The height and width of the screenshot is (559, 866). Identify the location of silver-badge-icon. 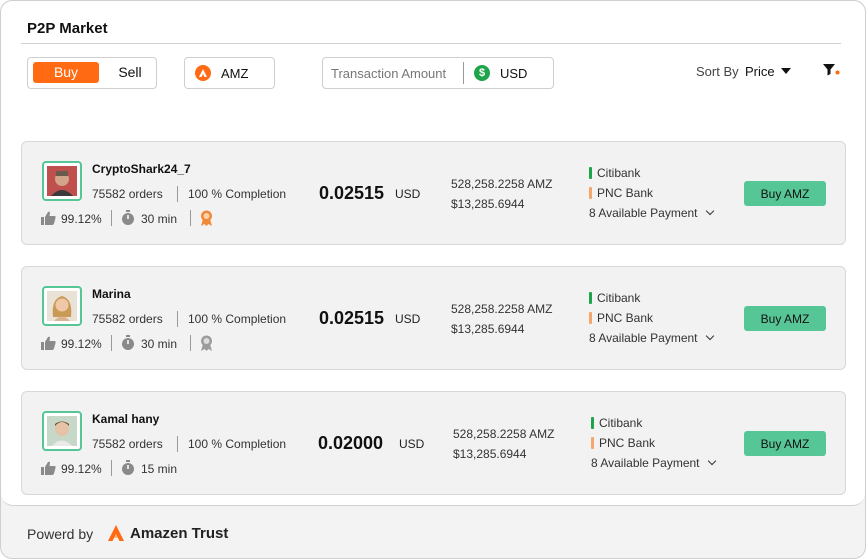
(206, 343).